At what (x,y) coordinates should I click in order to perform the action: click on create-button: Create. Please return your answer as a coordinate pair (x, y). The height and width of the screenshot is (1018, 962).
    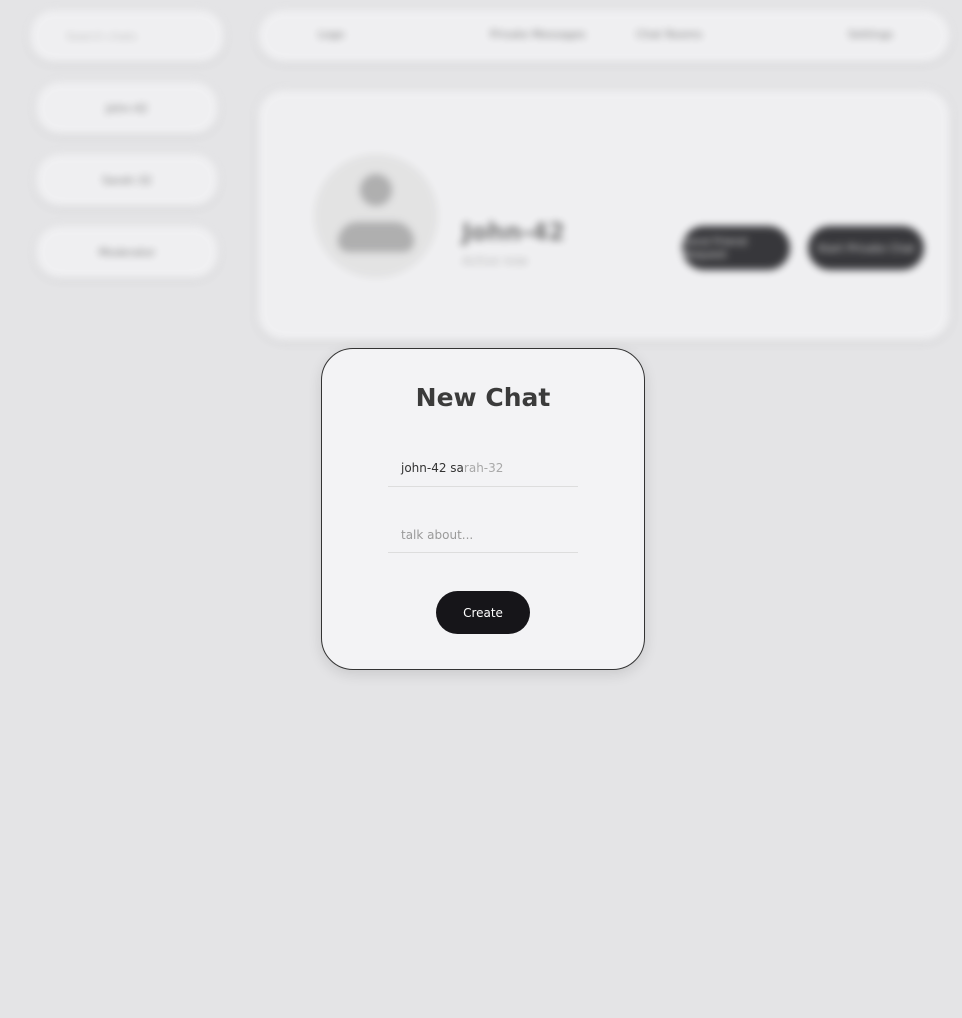
    Looking at the image, I should click on (483, 612).